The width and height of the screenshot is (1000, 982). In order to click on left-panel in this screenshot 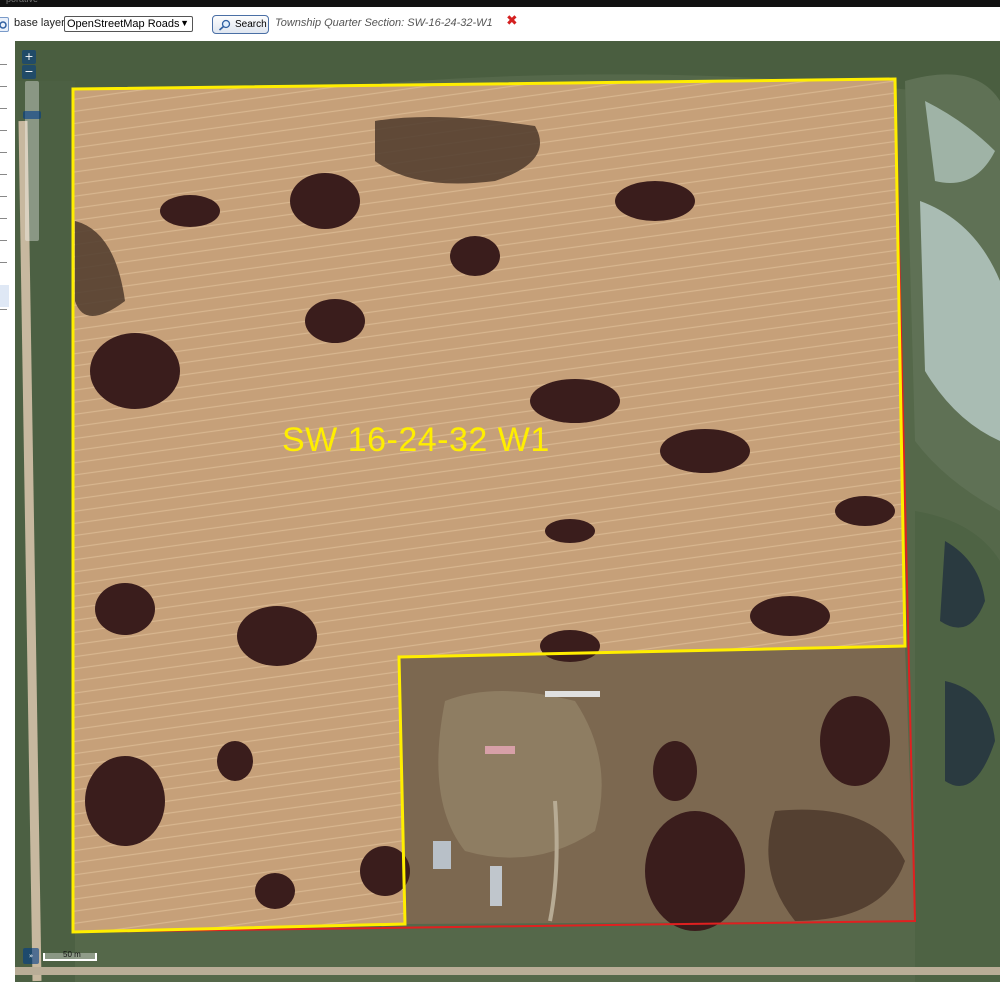, I will do `click(6, 511)`.